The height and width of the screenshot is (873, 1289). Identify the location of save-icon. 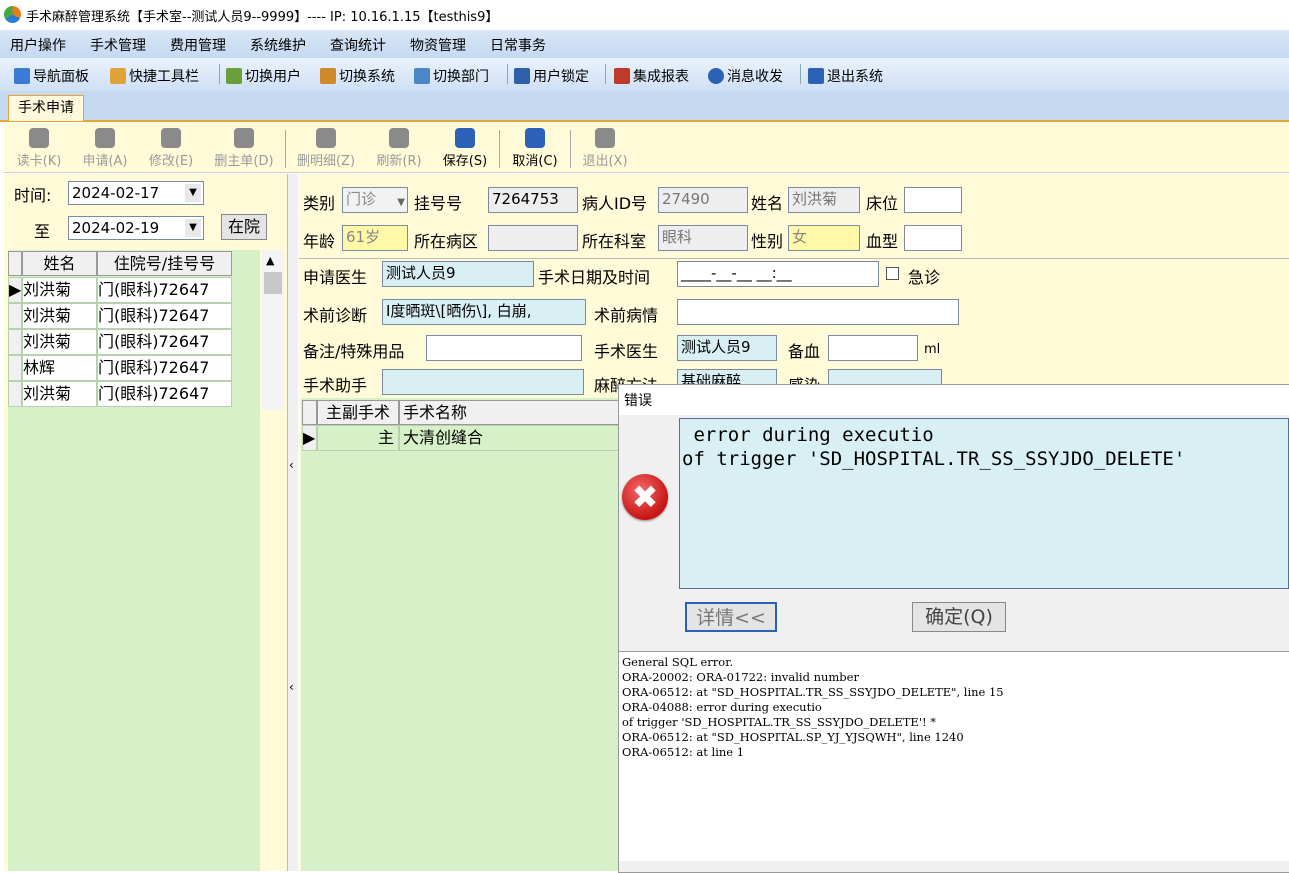
(465, 138).